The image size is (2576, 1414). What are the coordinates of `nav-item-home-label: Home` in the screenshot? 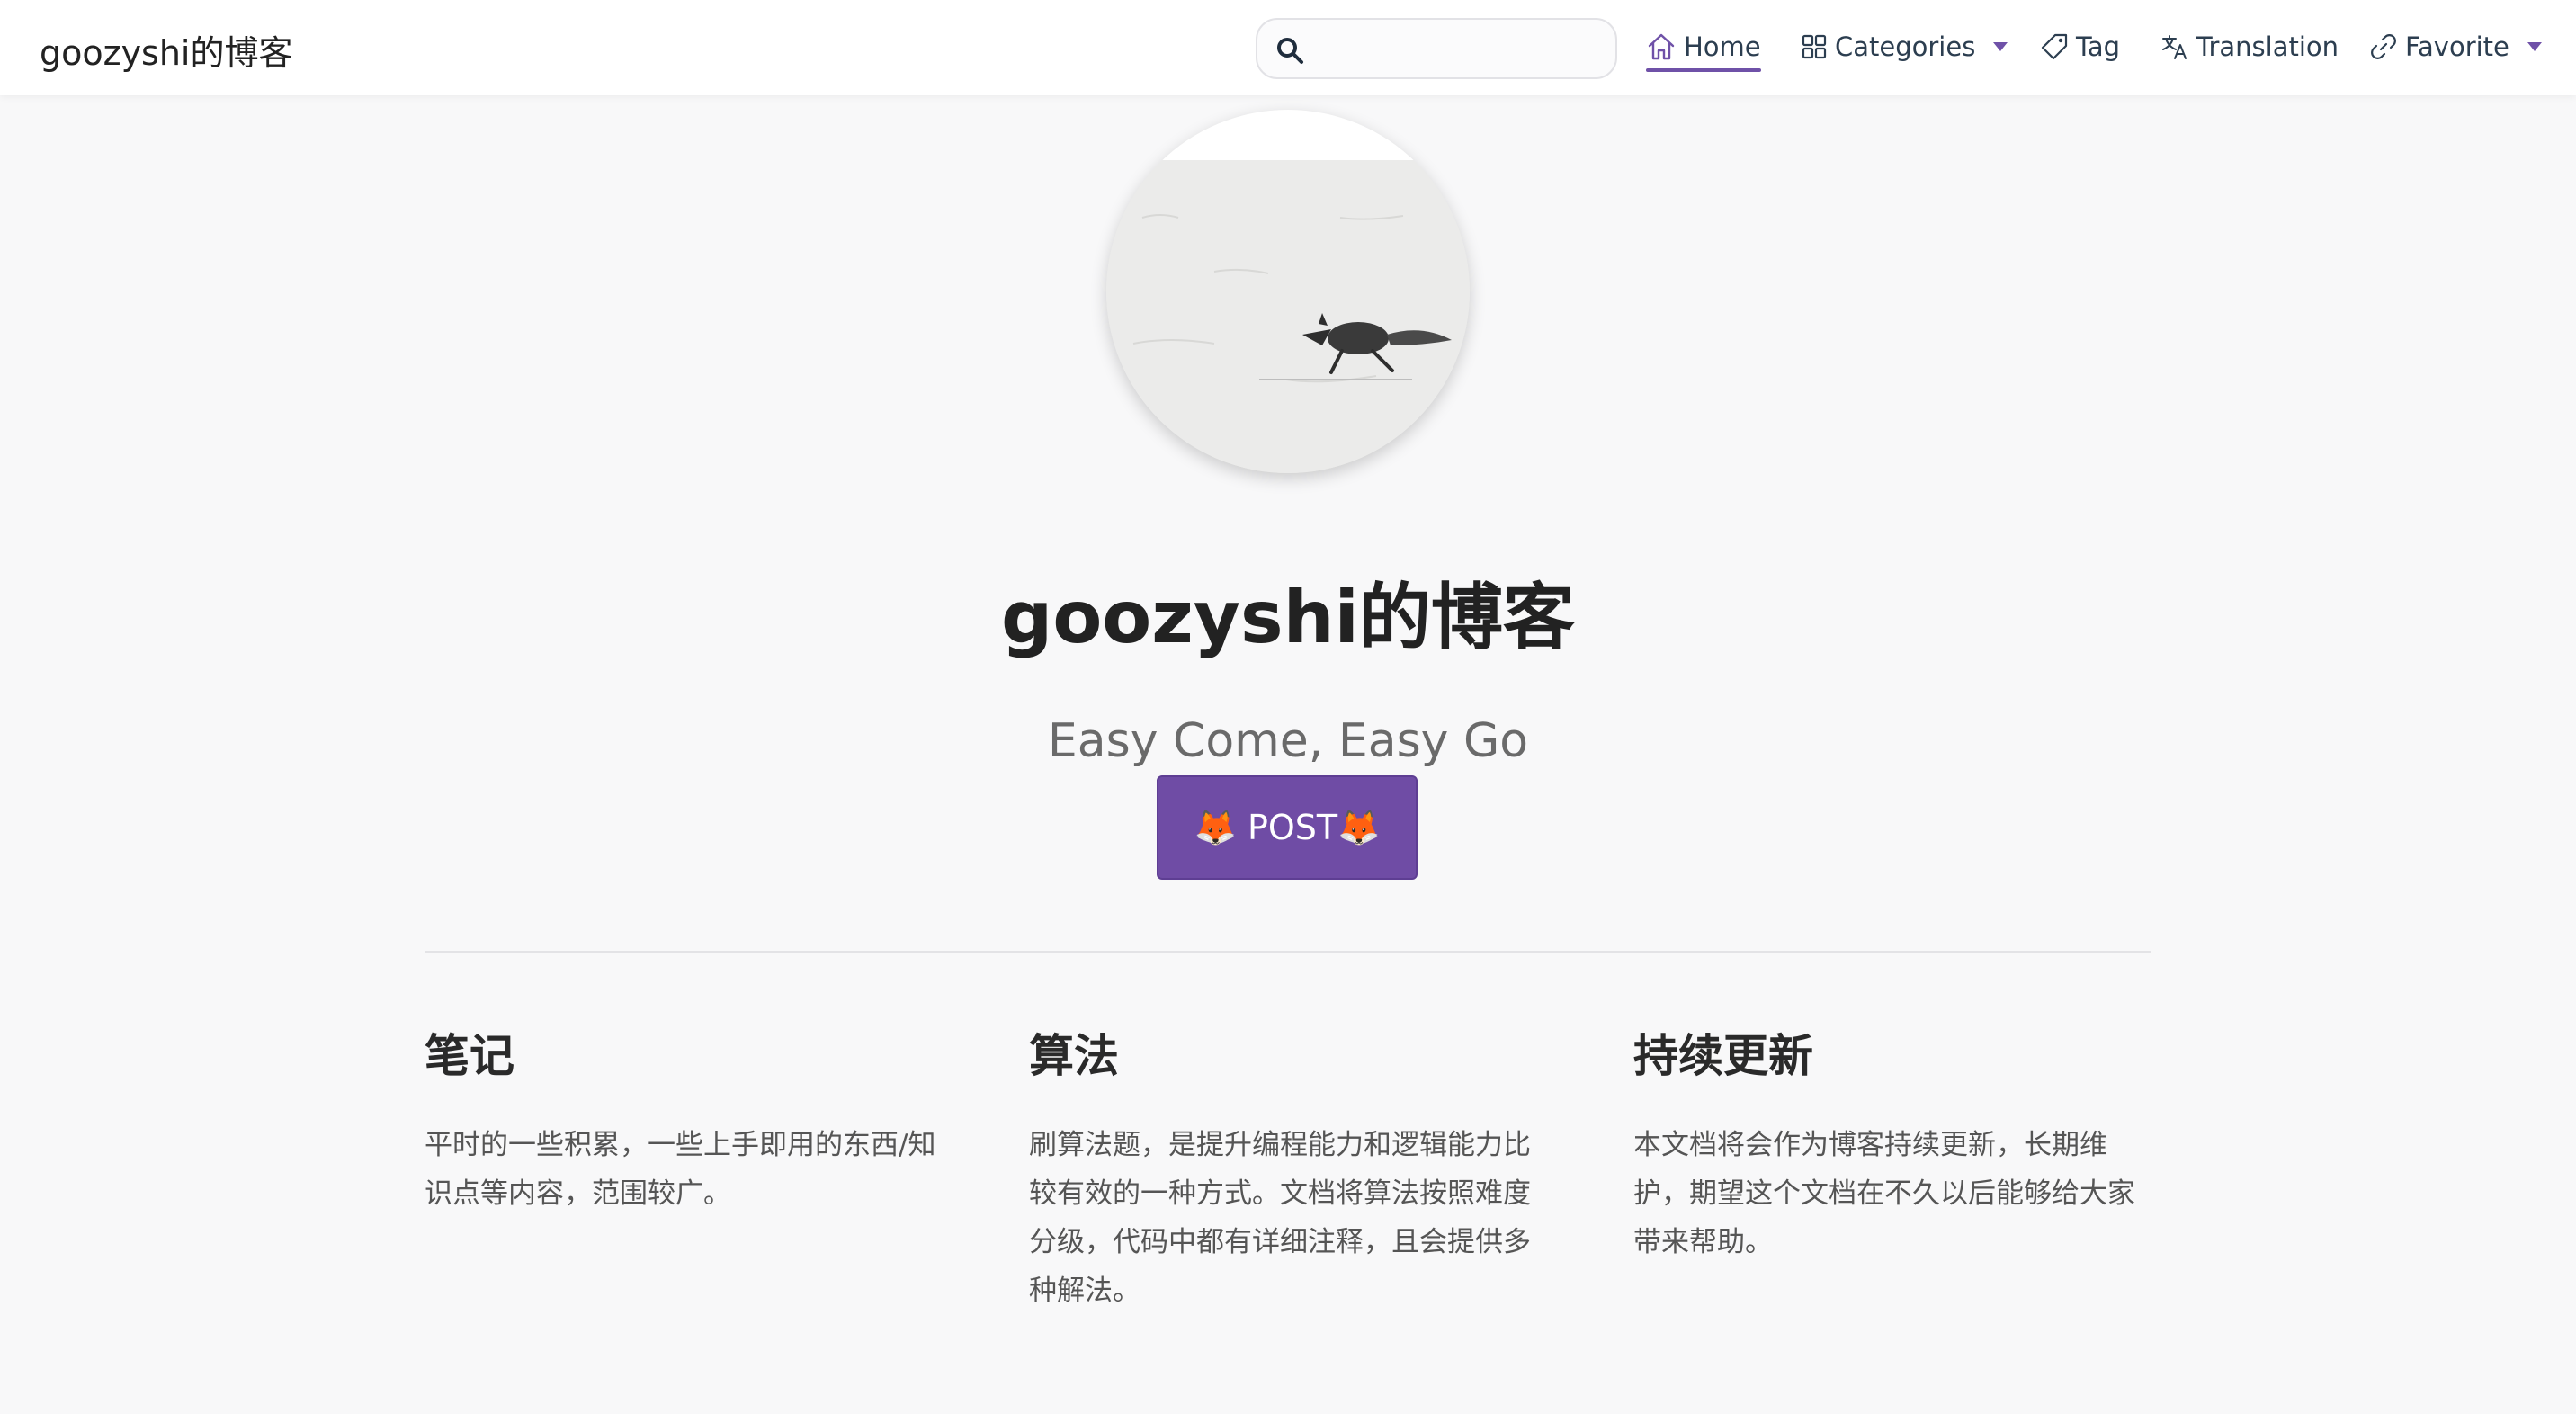 It's located at (1722, 46).